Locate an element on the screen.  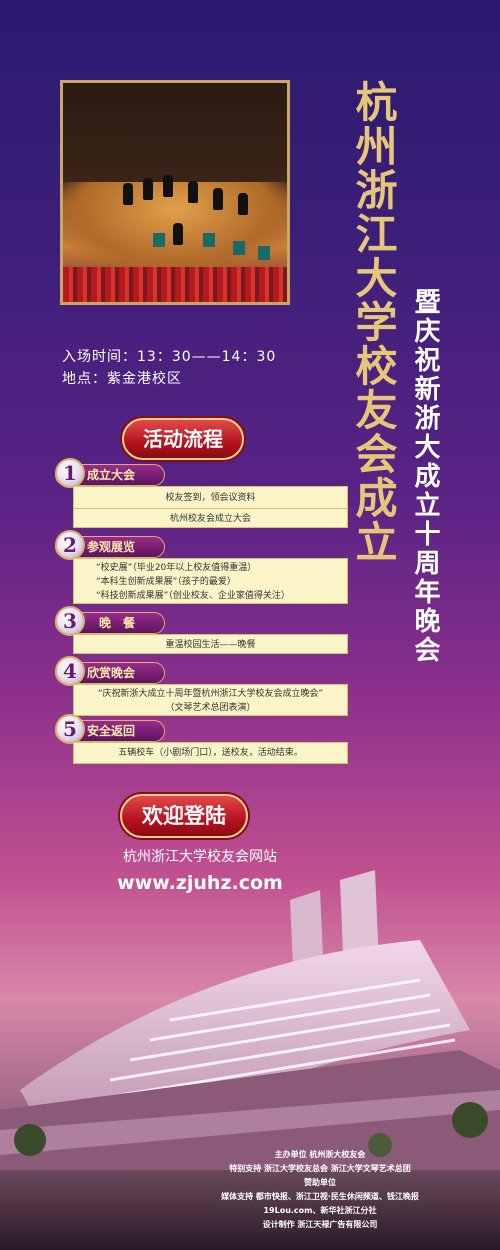
step-number: 1 is located at coordinates (70, 473).